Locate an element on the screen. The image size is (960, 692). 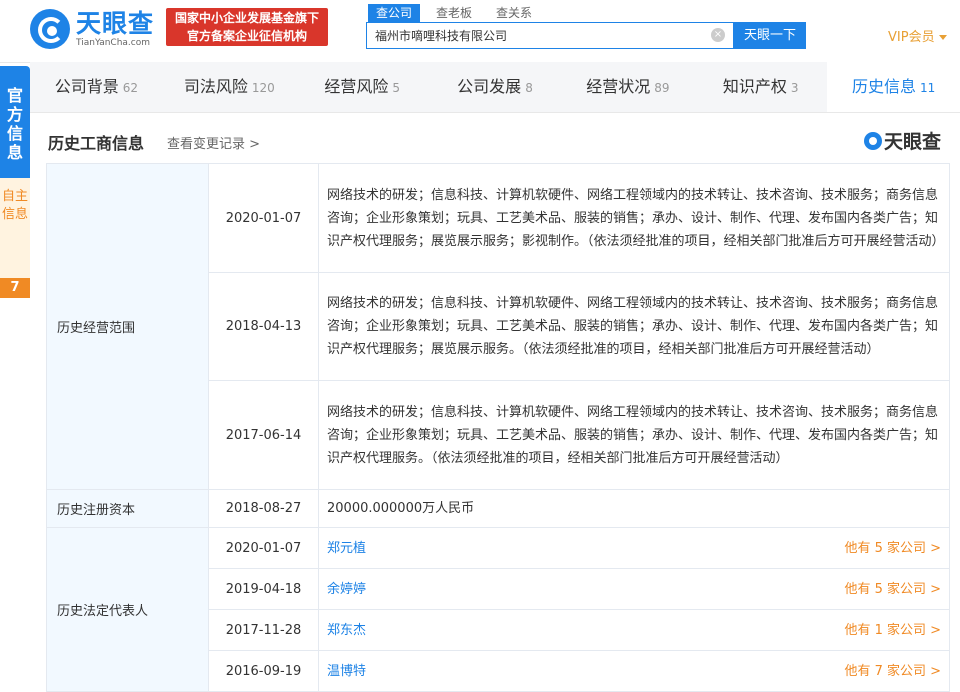
table-row: 历史注册资本 2018-08-27 20000.000000万人民币 is located at coordinates (498, 508).